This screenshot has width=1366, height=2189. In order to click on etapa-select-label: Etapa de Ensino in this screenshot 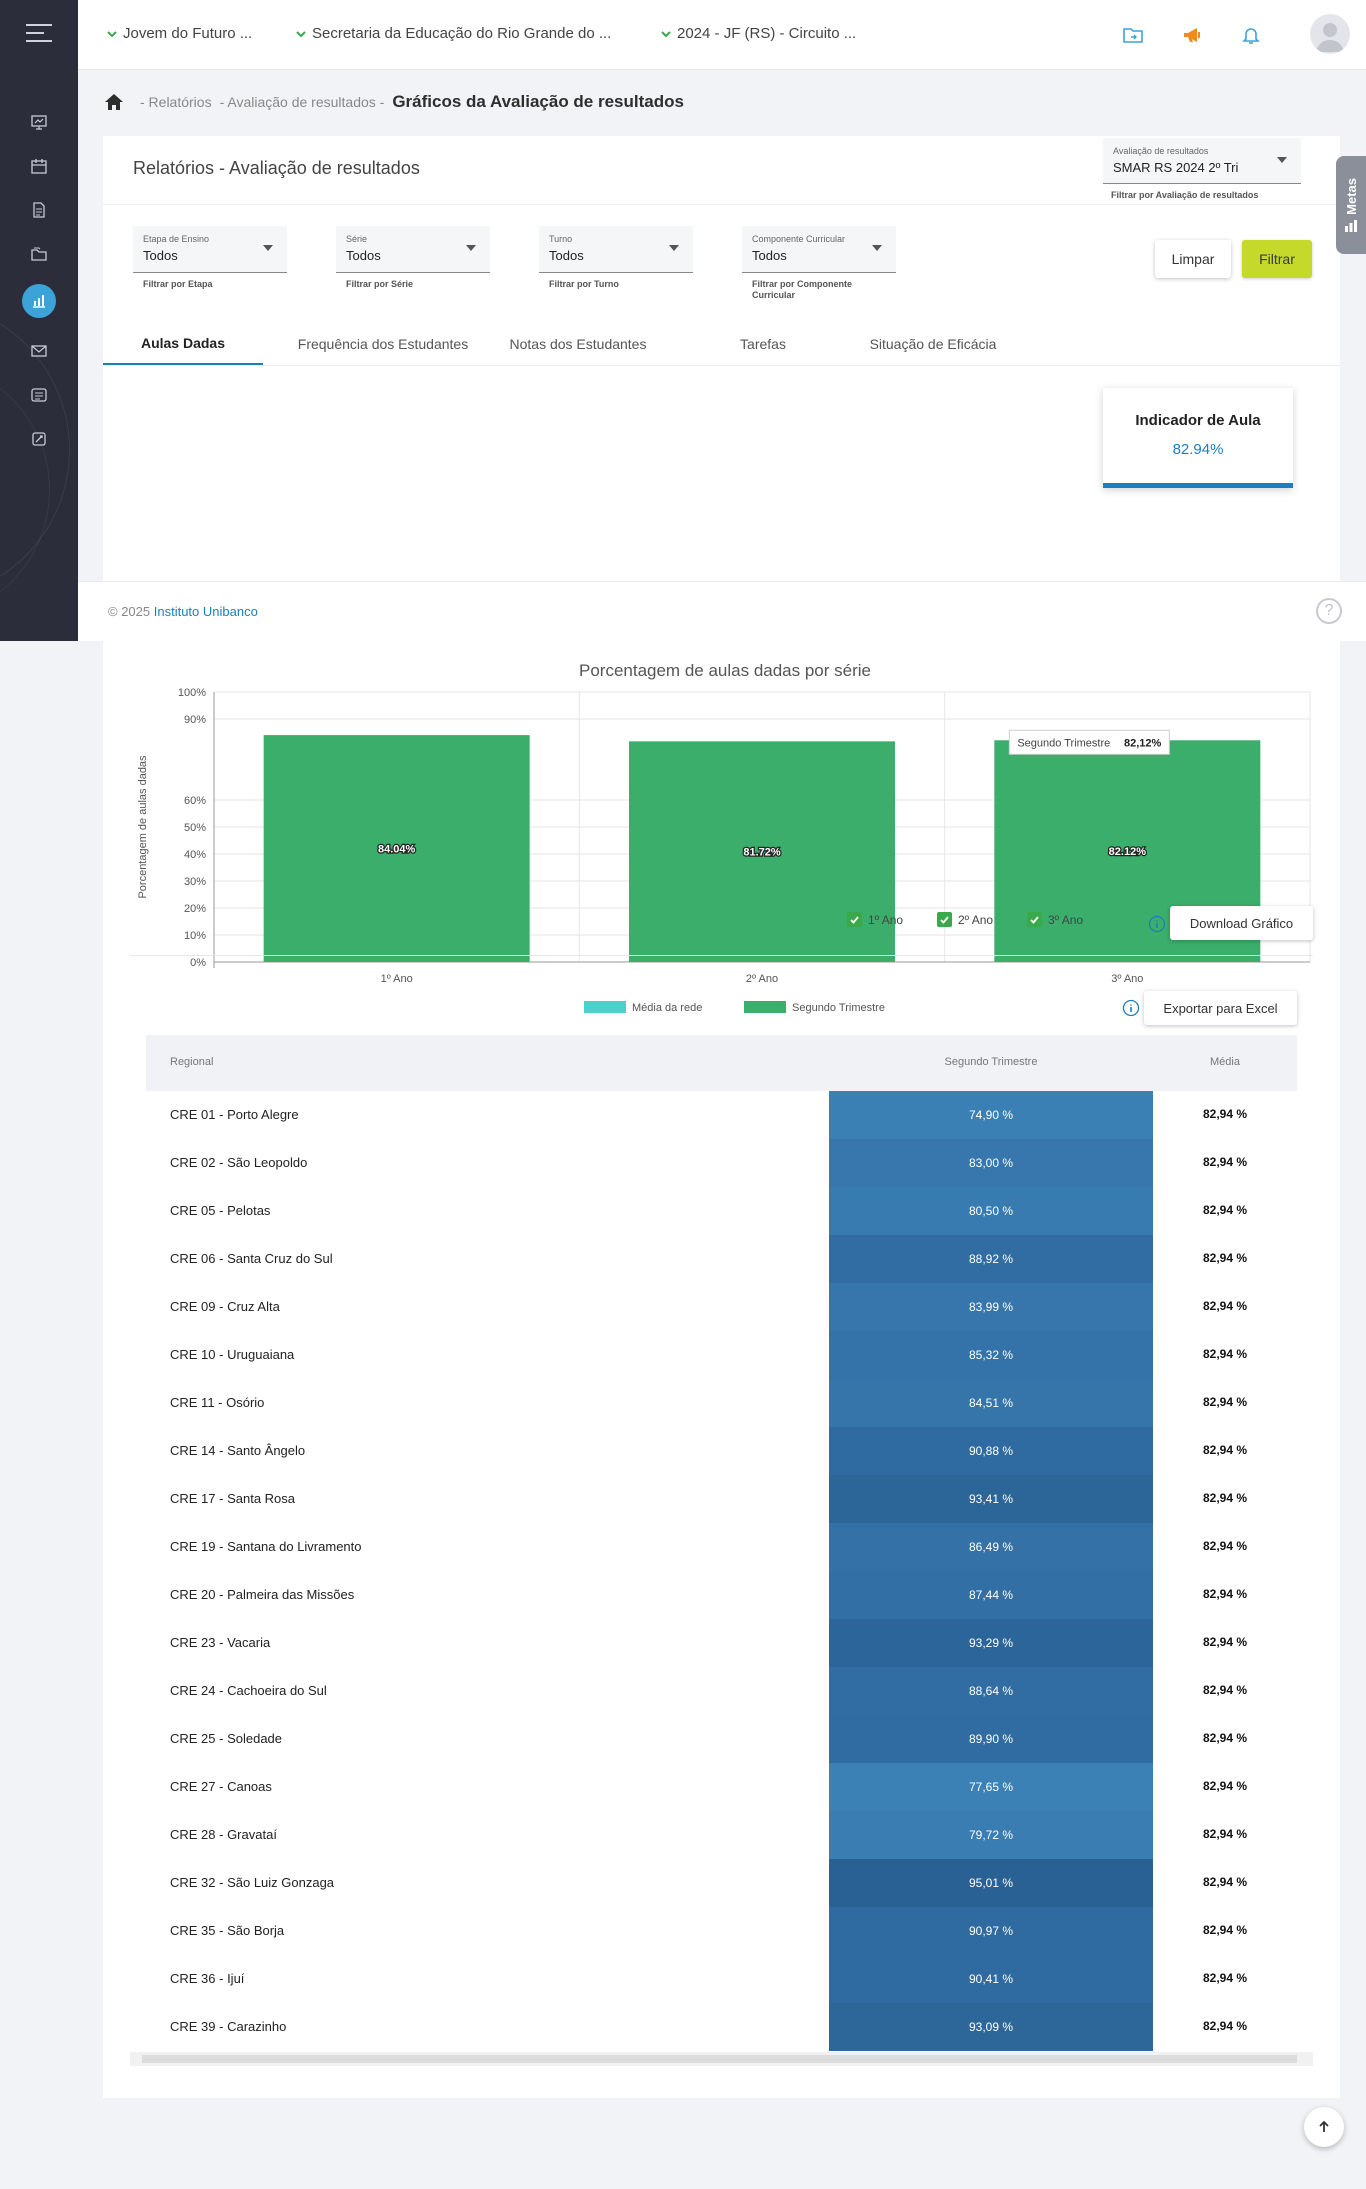, I will do `click(176, 239)`.